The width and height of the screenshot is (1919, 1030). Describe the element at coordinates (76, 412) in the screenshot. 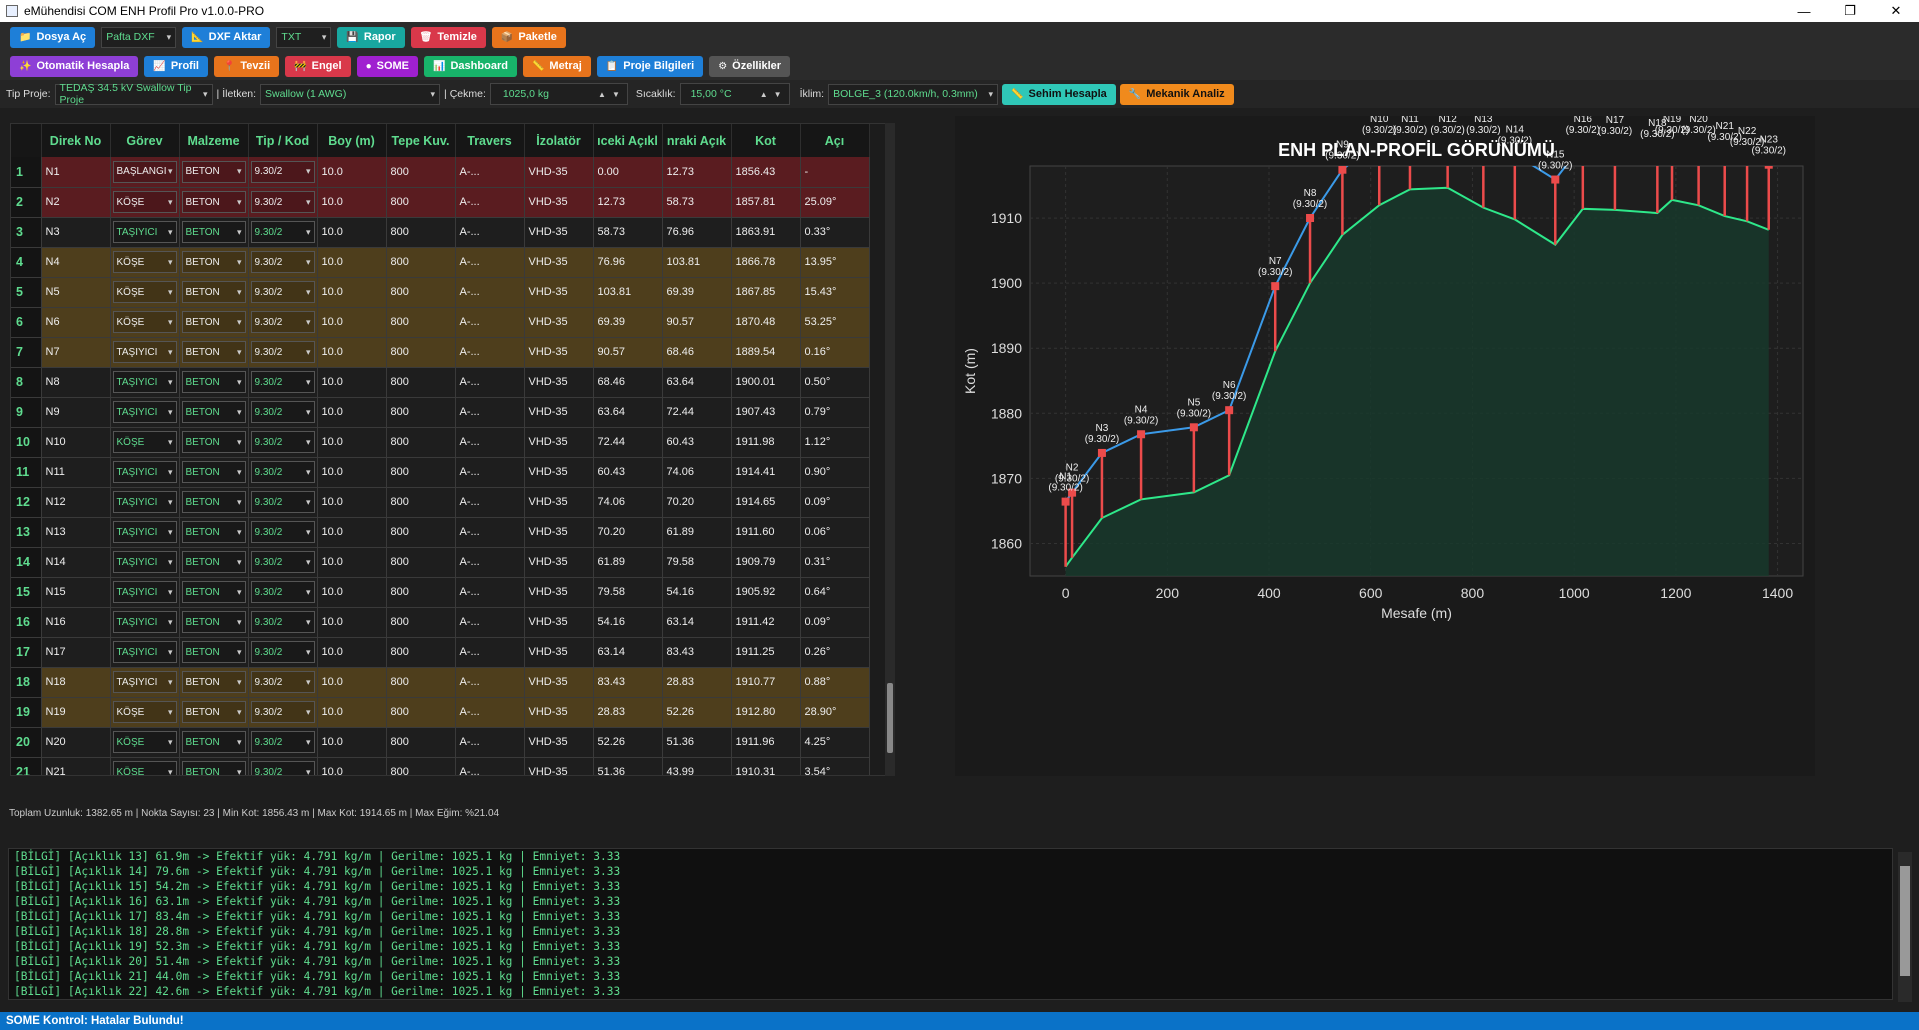

I see `direk-no-cell: N9` at that location.